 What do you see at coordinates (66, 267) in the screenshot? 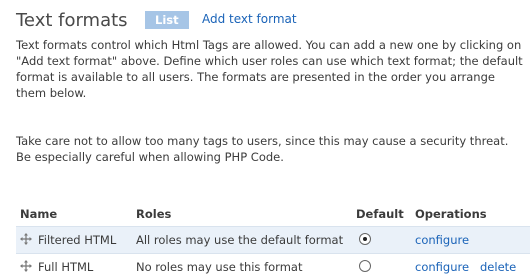
I see `format-name: Full HTML` at bounding box center [66, 267].